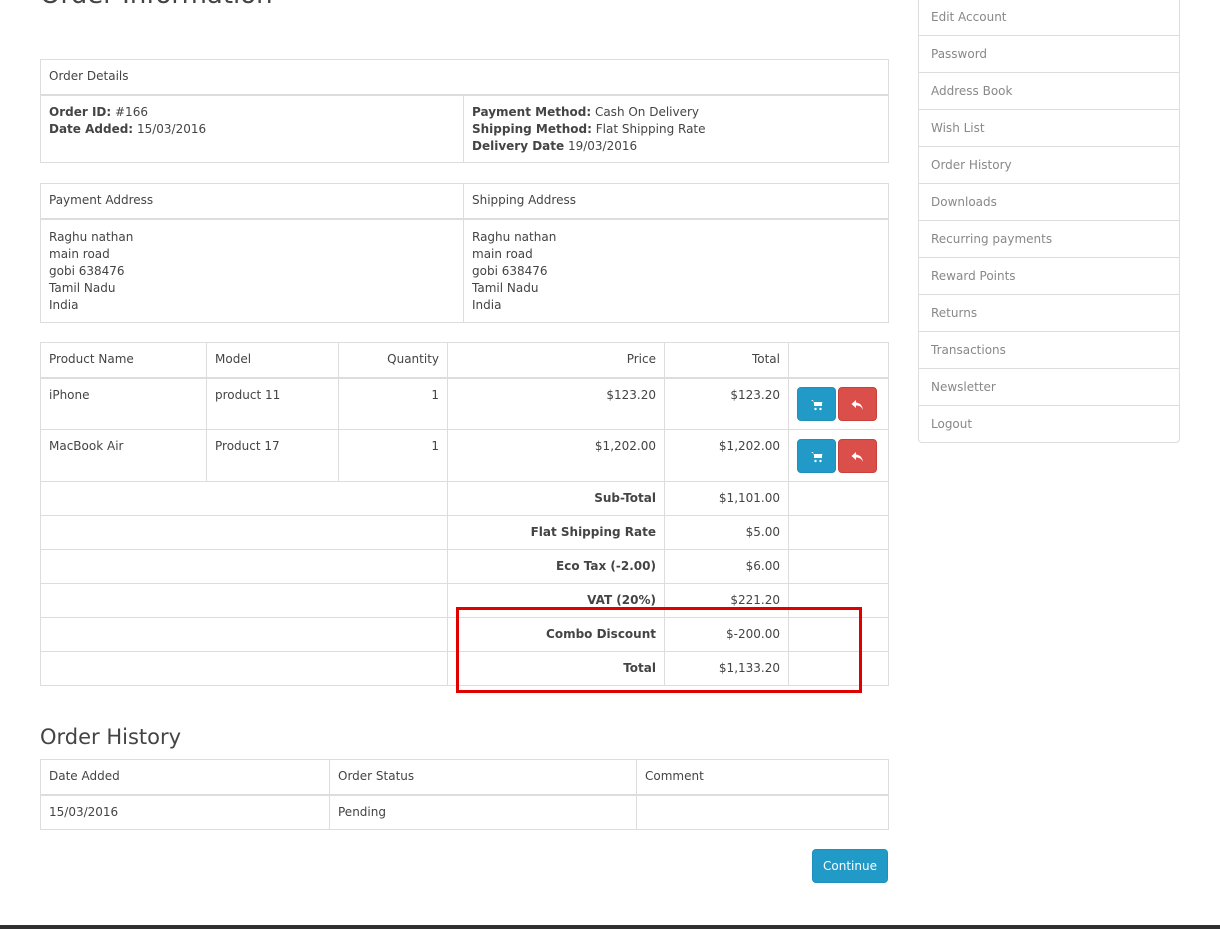  Describe the element at coordinates (726, 360) in the screenshot. I see `col-total: Total` at that location.